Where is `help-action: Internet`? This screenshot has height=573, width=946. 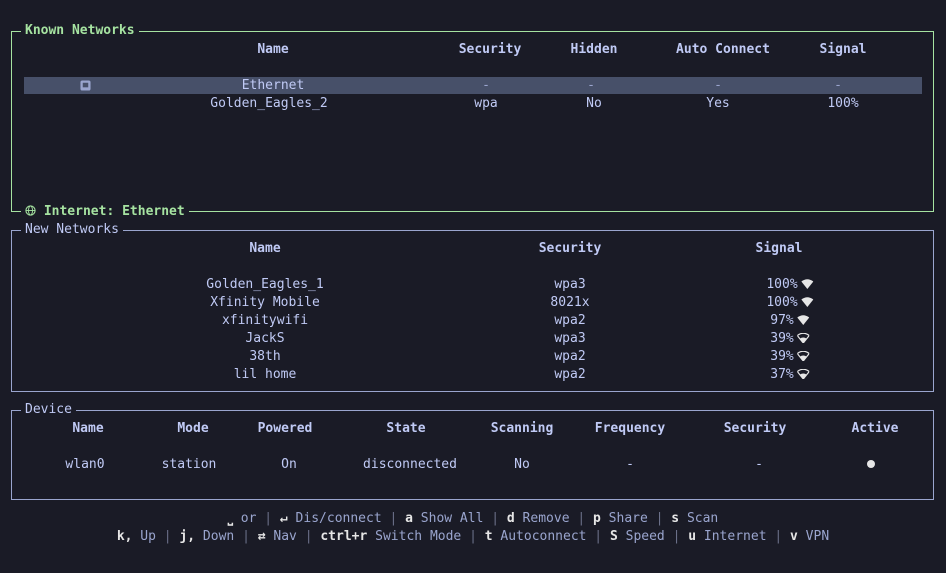 help-action: Internet is located at coordinates (731, 536).